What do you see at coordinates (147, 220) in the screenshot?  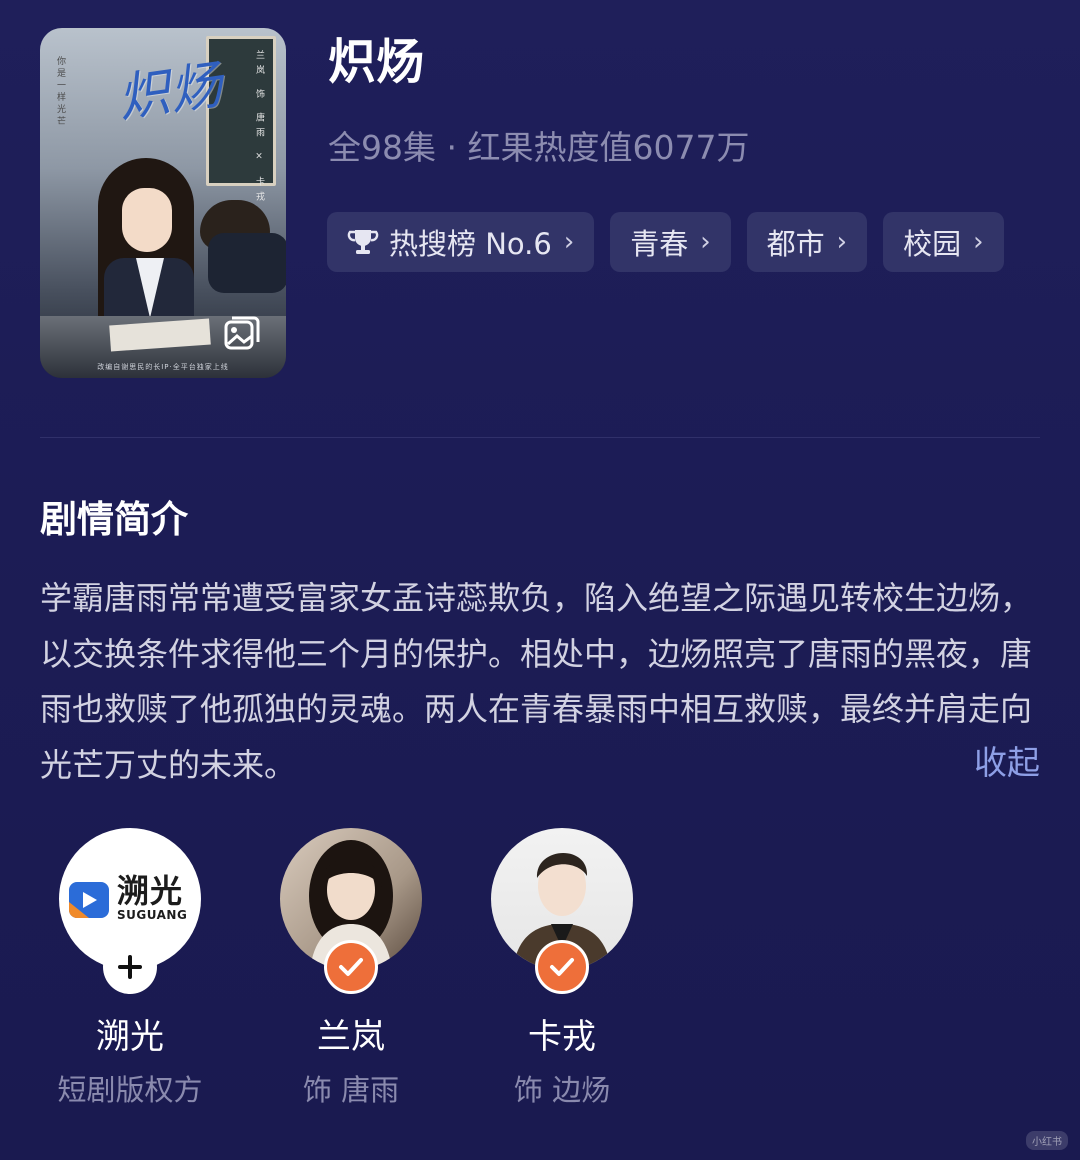 I see `poster-girl-face` at bounding box center [147, 220].